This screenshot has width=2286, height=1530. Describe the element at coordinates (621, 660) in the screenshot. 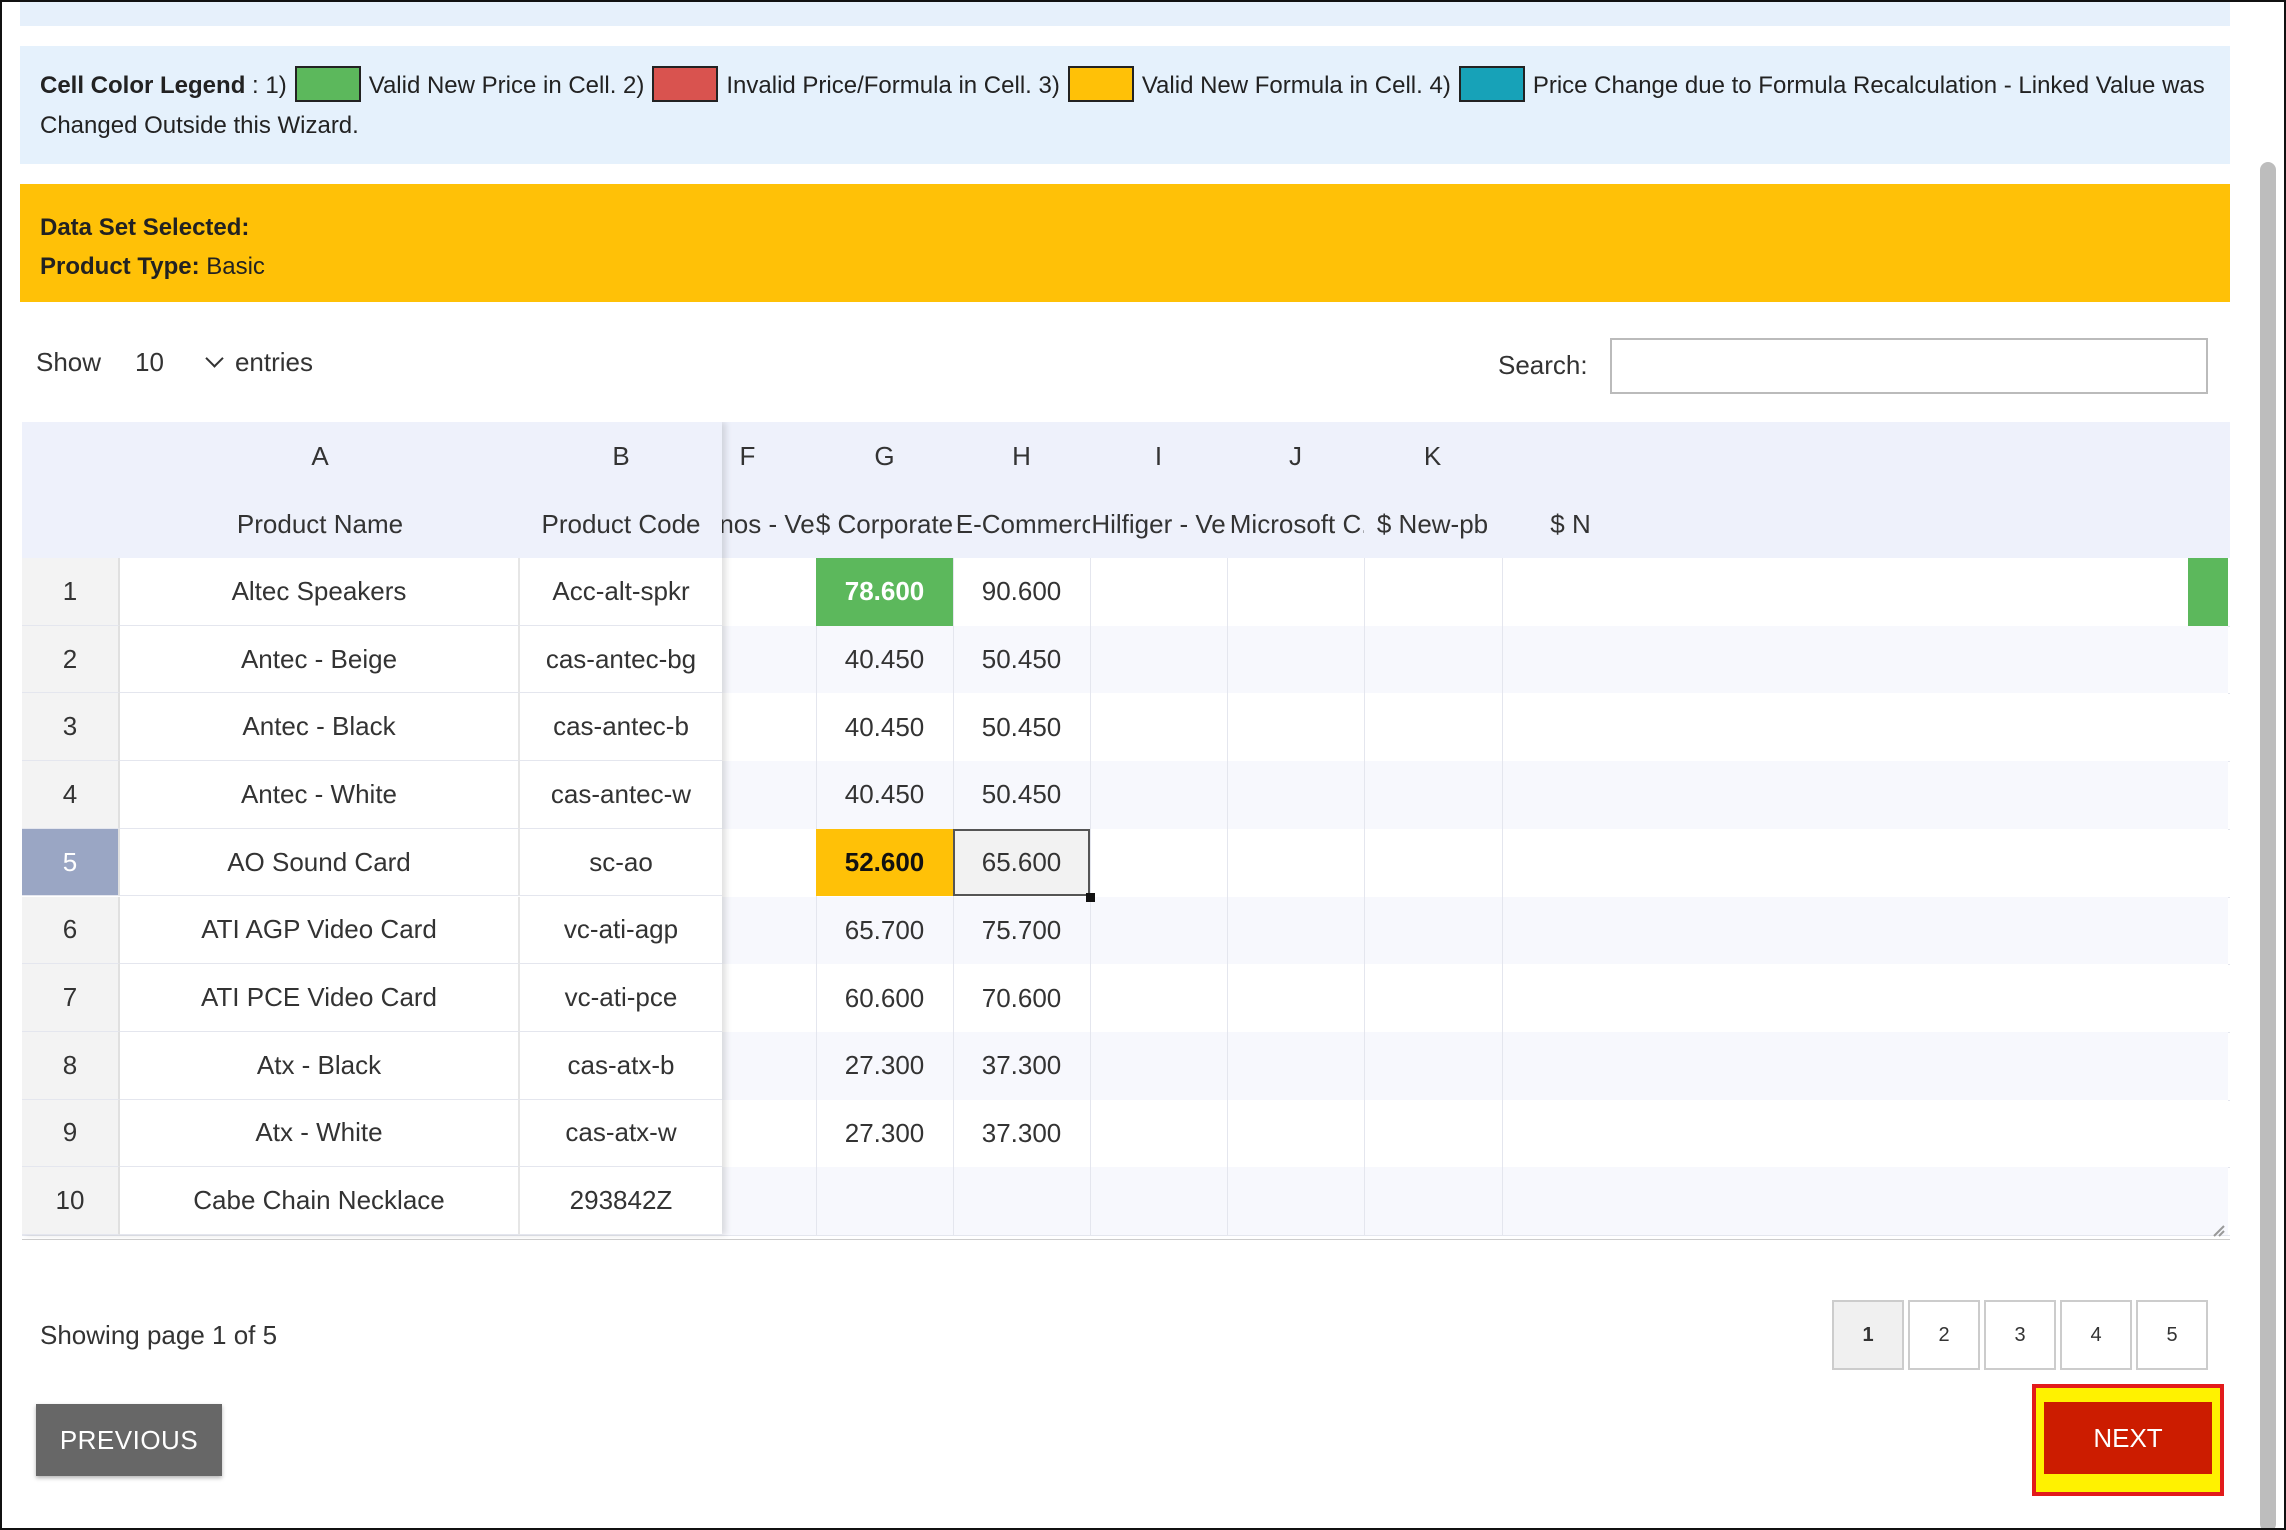

I see `product-code-cell: cas-antec-bg` at that location.